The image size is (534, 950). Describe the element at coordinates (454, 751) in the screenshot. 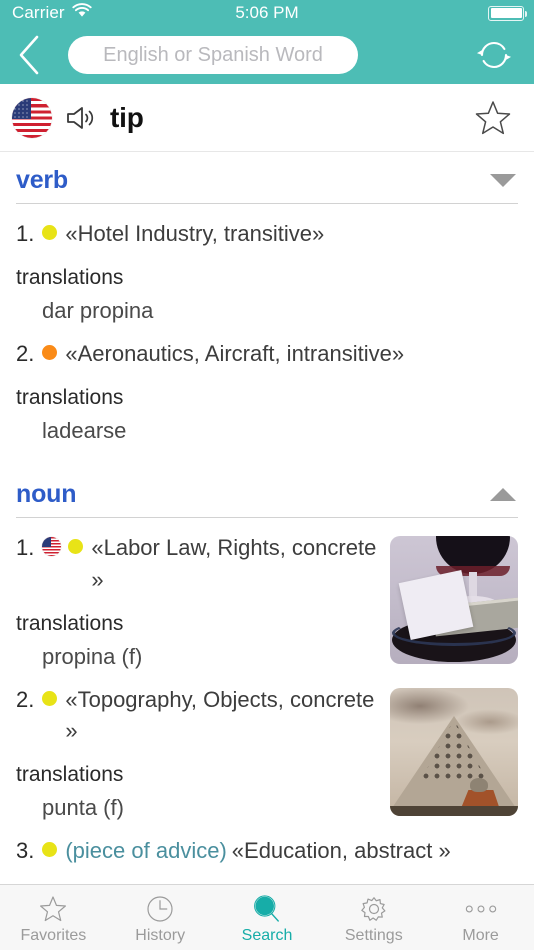

I see `pyramid-thumbnail` at that location.